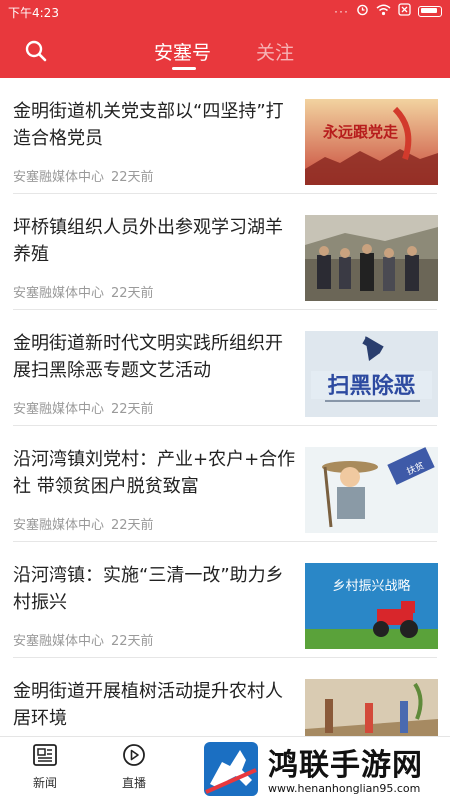  I want to click on search-button, so click(36, 51).